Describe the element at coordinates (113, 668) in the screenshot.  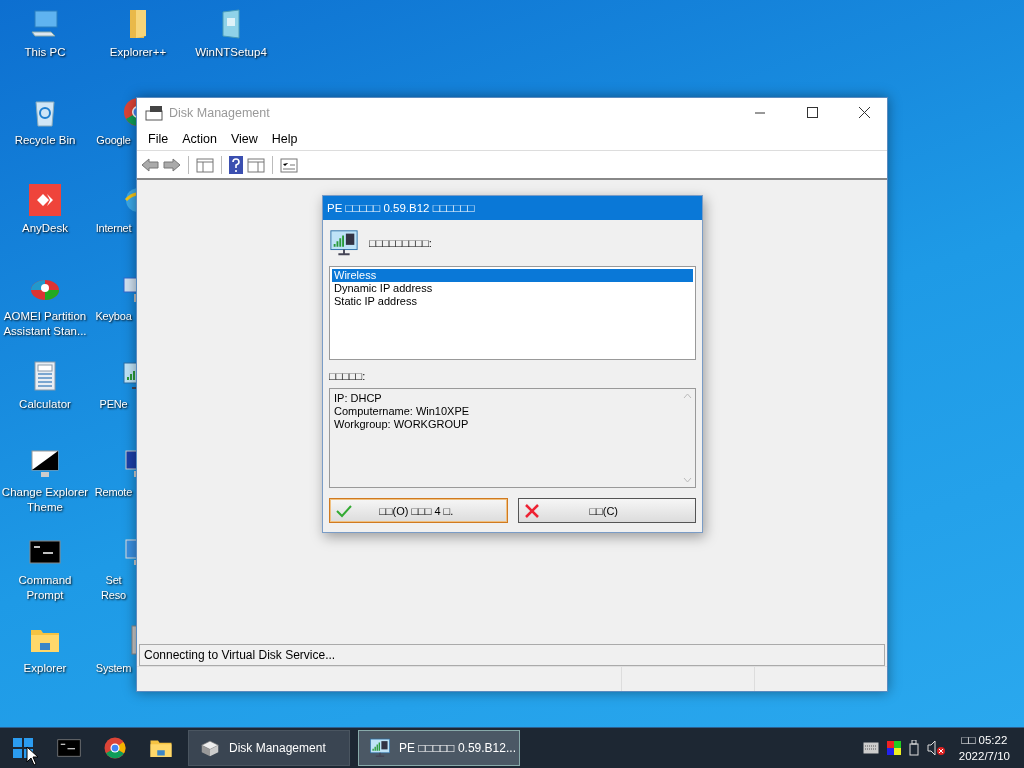
I see `icon-label: System` at that location.